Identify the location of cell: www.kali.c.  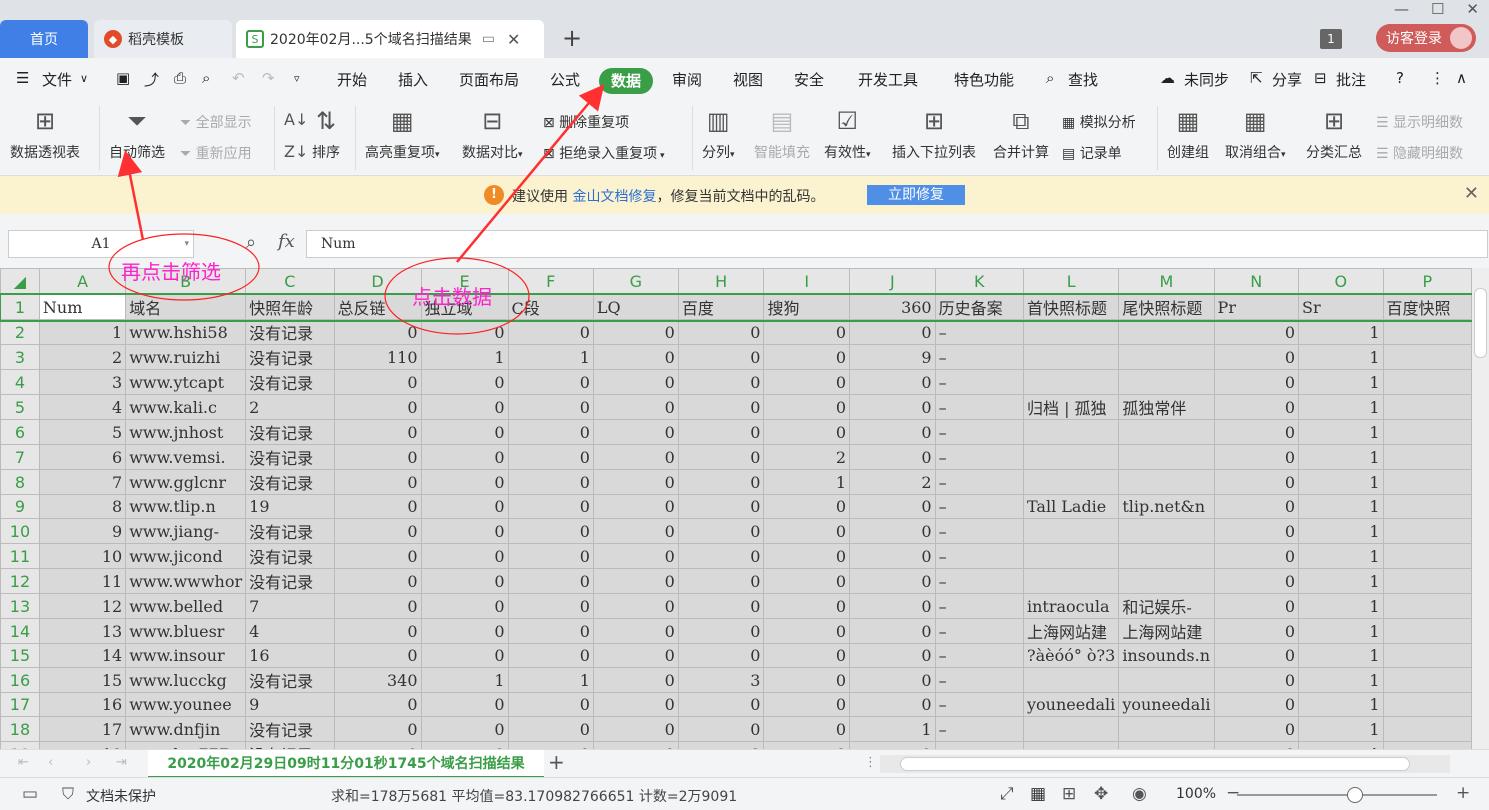
(186, 407).